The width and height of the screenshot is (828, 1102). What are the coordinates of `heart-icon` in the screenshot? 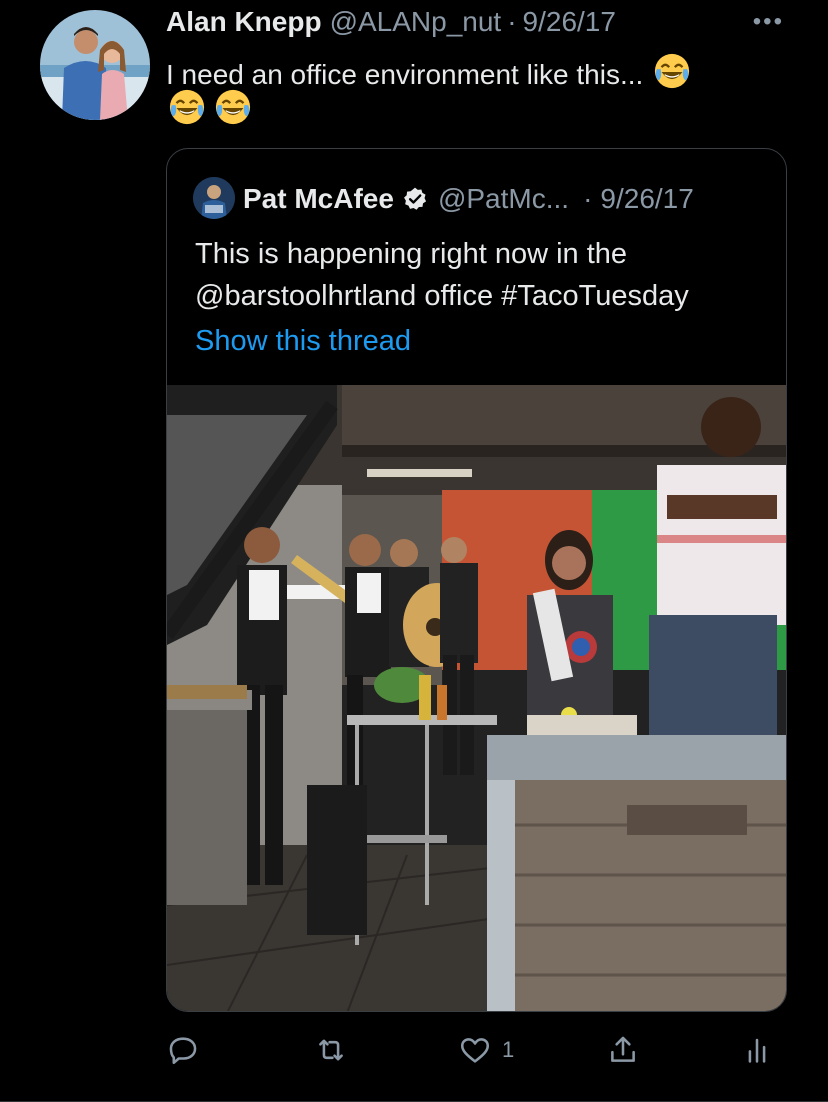 It's located at (475, 1050).